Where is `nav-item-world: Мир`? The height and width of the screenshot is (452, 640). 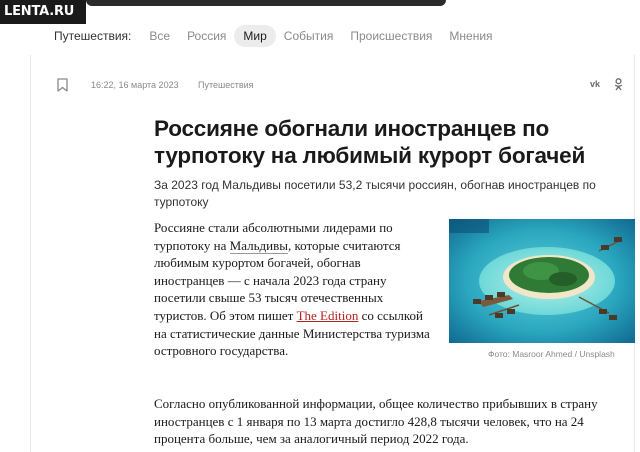
nav-item-world: Мир is located at coordinates (255, 36).